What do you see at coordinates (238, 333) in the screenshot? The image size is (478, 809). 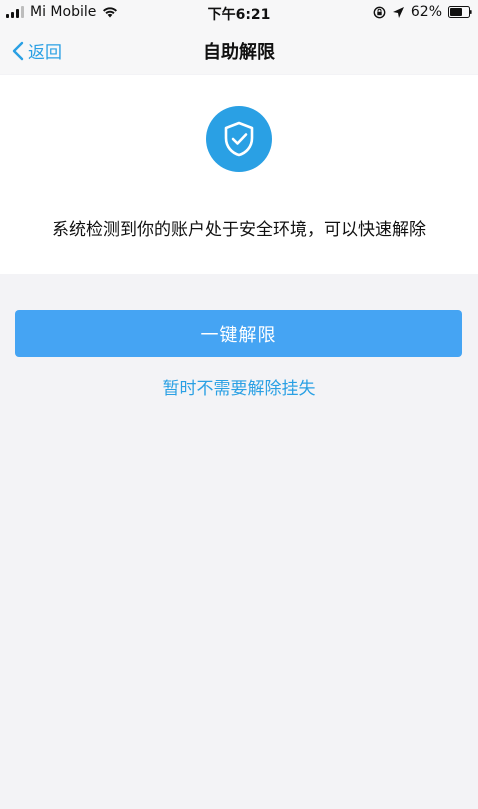 I see `unlock-button: 一键解限` at bounding box center [238, 333].